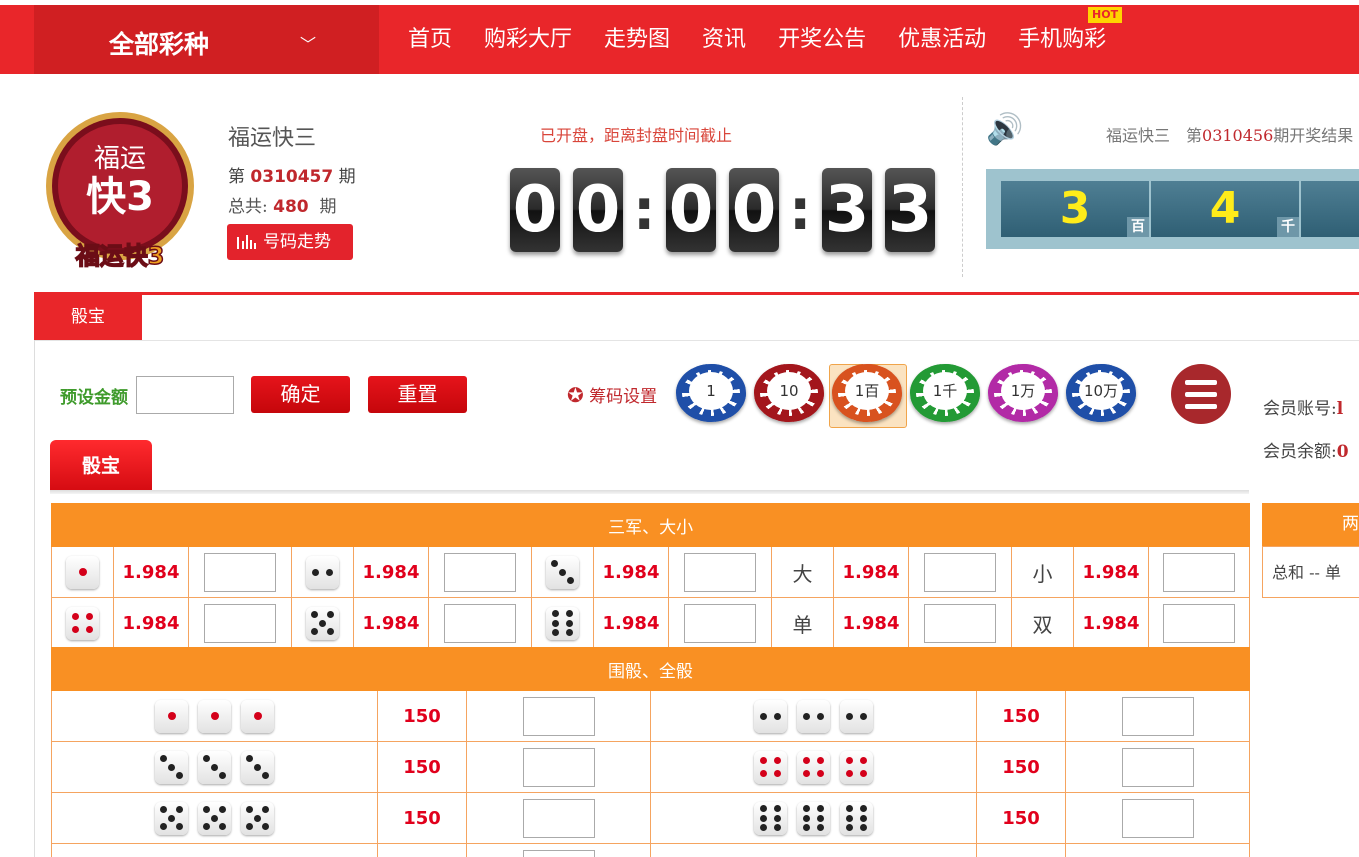 The height and width of the screenshot is (857, 1359). Describe the element at coordinates (696, 340) in the screenshot. I see `divider` at that location.